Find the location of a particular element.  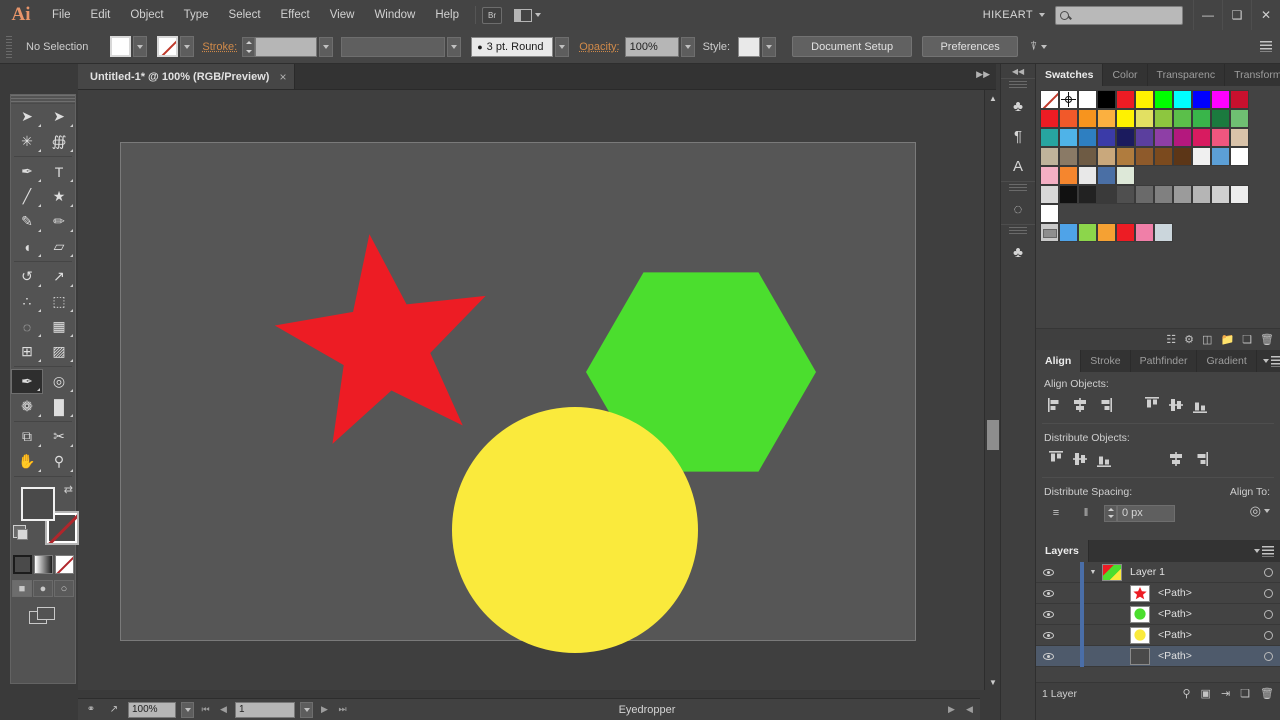

lasso-tool: ∰ is located at coordinates (59, 141).